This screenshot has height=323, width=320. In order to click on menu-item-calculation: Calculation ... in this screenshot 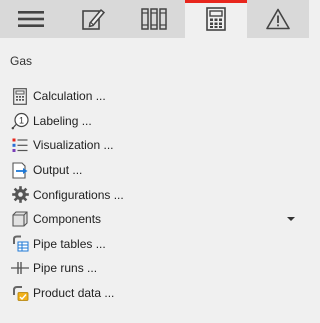, I will do `click(154, 96)`.